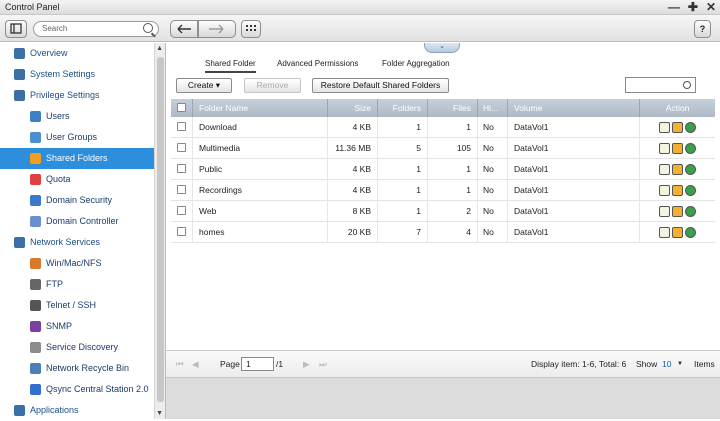 The image size is (720, 421). What do you see at coordinates (181, 107) in the screenshot?
I see `select-all-checkbox` at bounding box center [181, 107].